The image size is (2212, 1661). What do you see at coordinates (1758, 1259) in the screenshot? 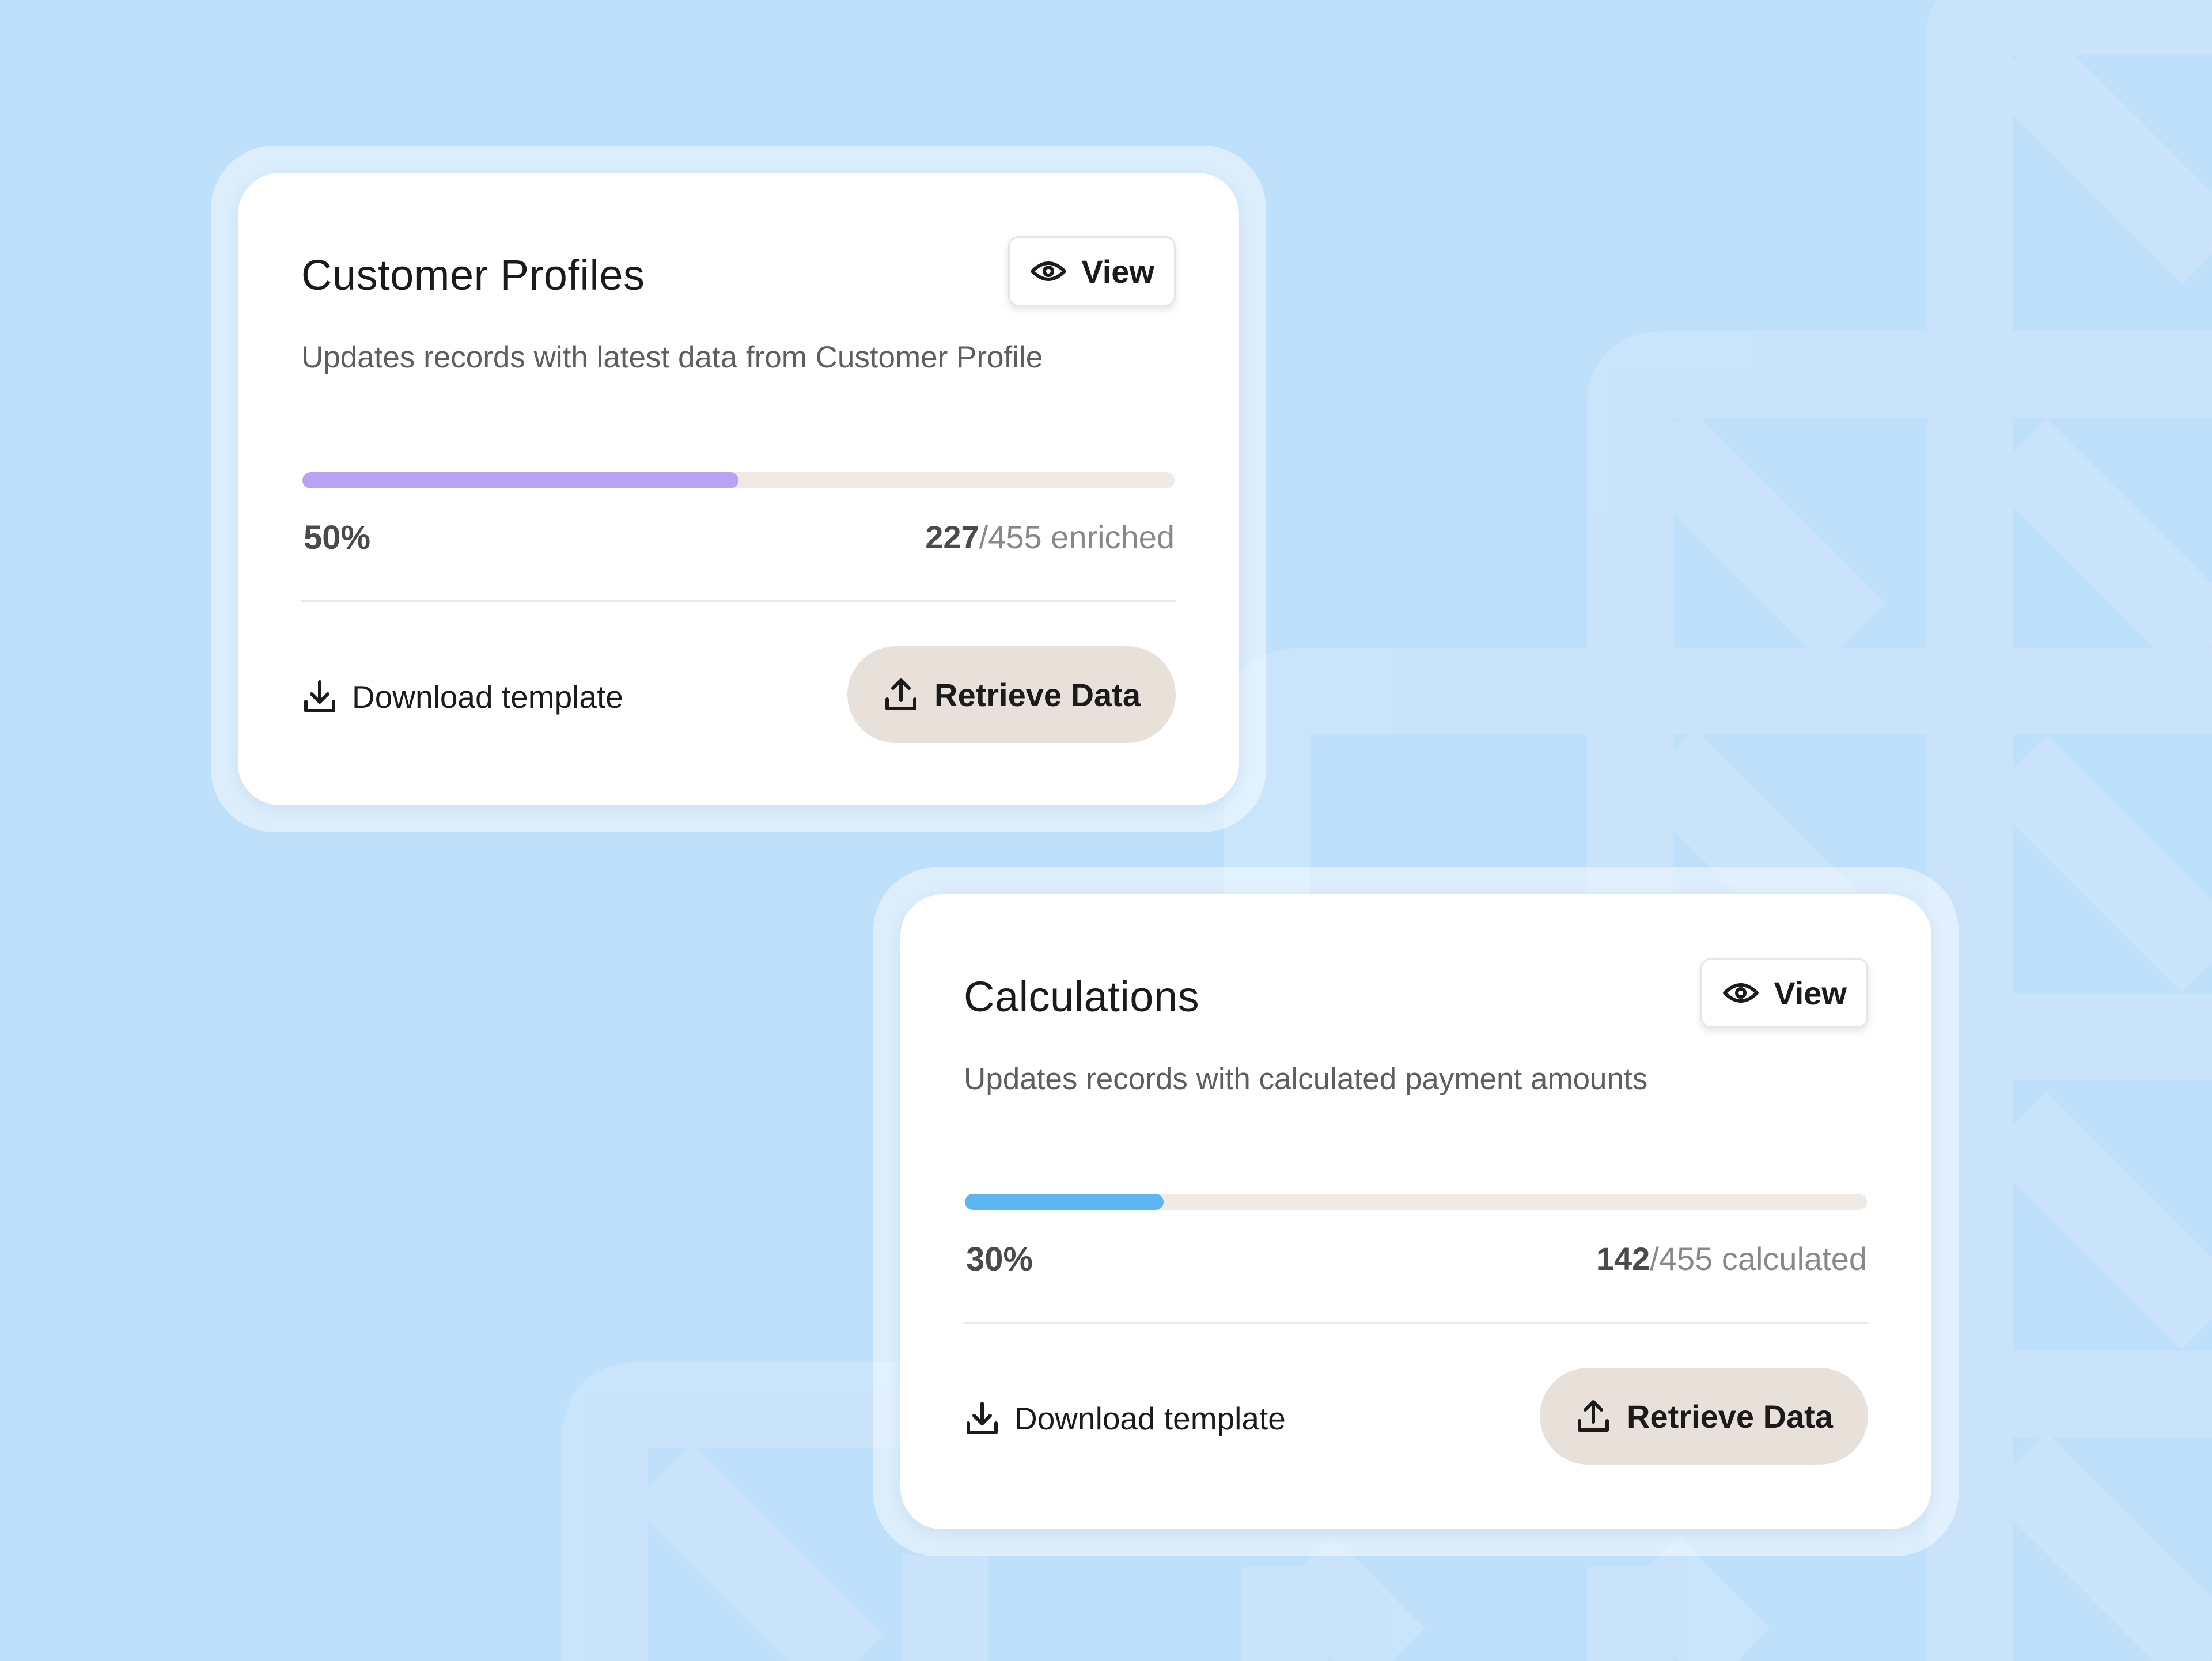
I see `count-rest: /455 calculated` at bounding box center [1758, 1259].